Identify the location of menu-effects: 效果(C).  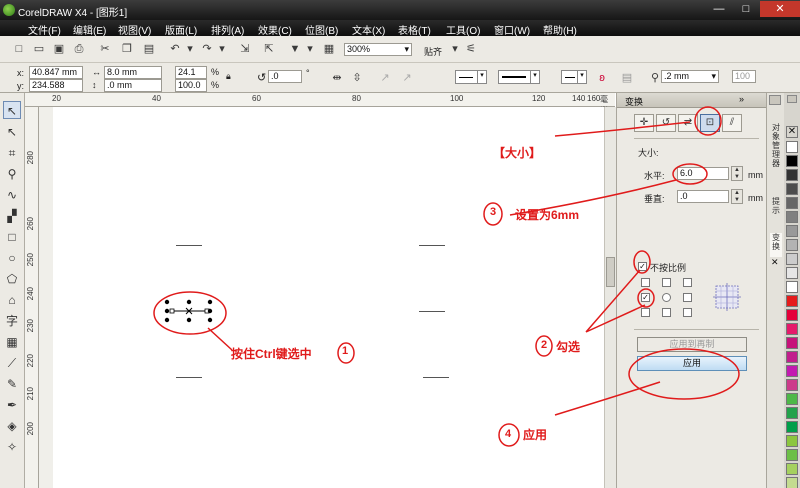
(275, 29).